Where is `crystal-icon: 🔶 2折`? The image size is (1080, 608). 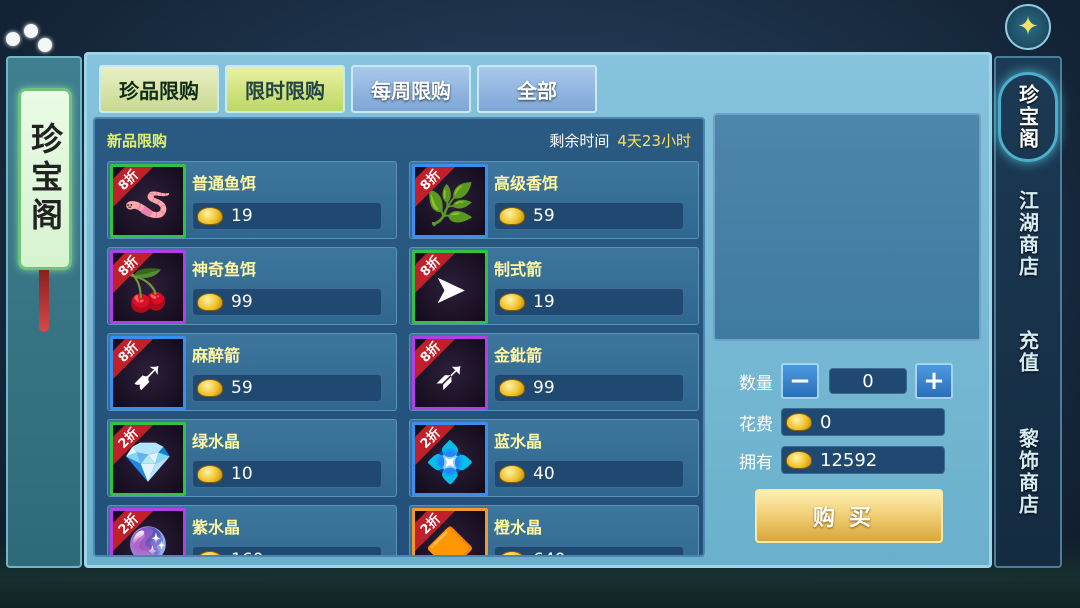 crystal-icon: 🔶 2折 is located at coordinates (450, 531).